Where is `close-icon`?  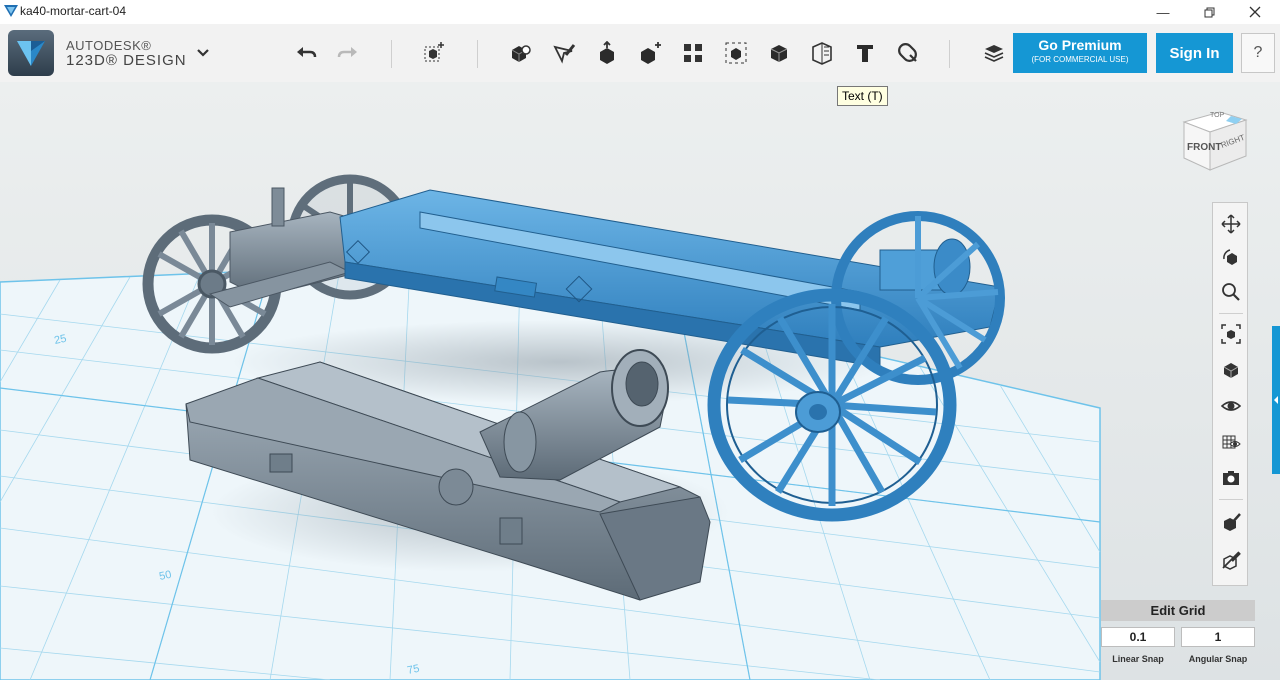
close-icon is located at coordinates (1255, 12).